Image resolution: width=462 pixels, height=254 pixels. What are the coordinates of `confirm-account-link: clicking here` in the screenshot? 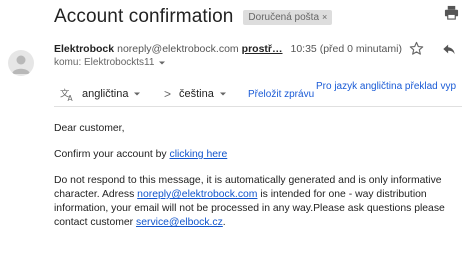 It's located at (199, 154).